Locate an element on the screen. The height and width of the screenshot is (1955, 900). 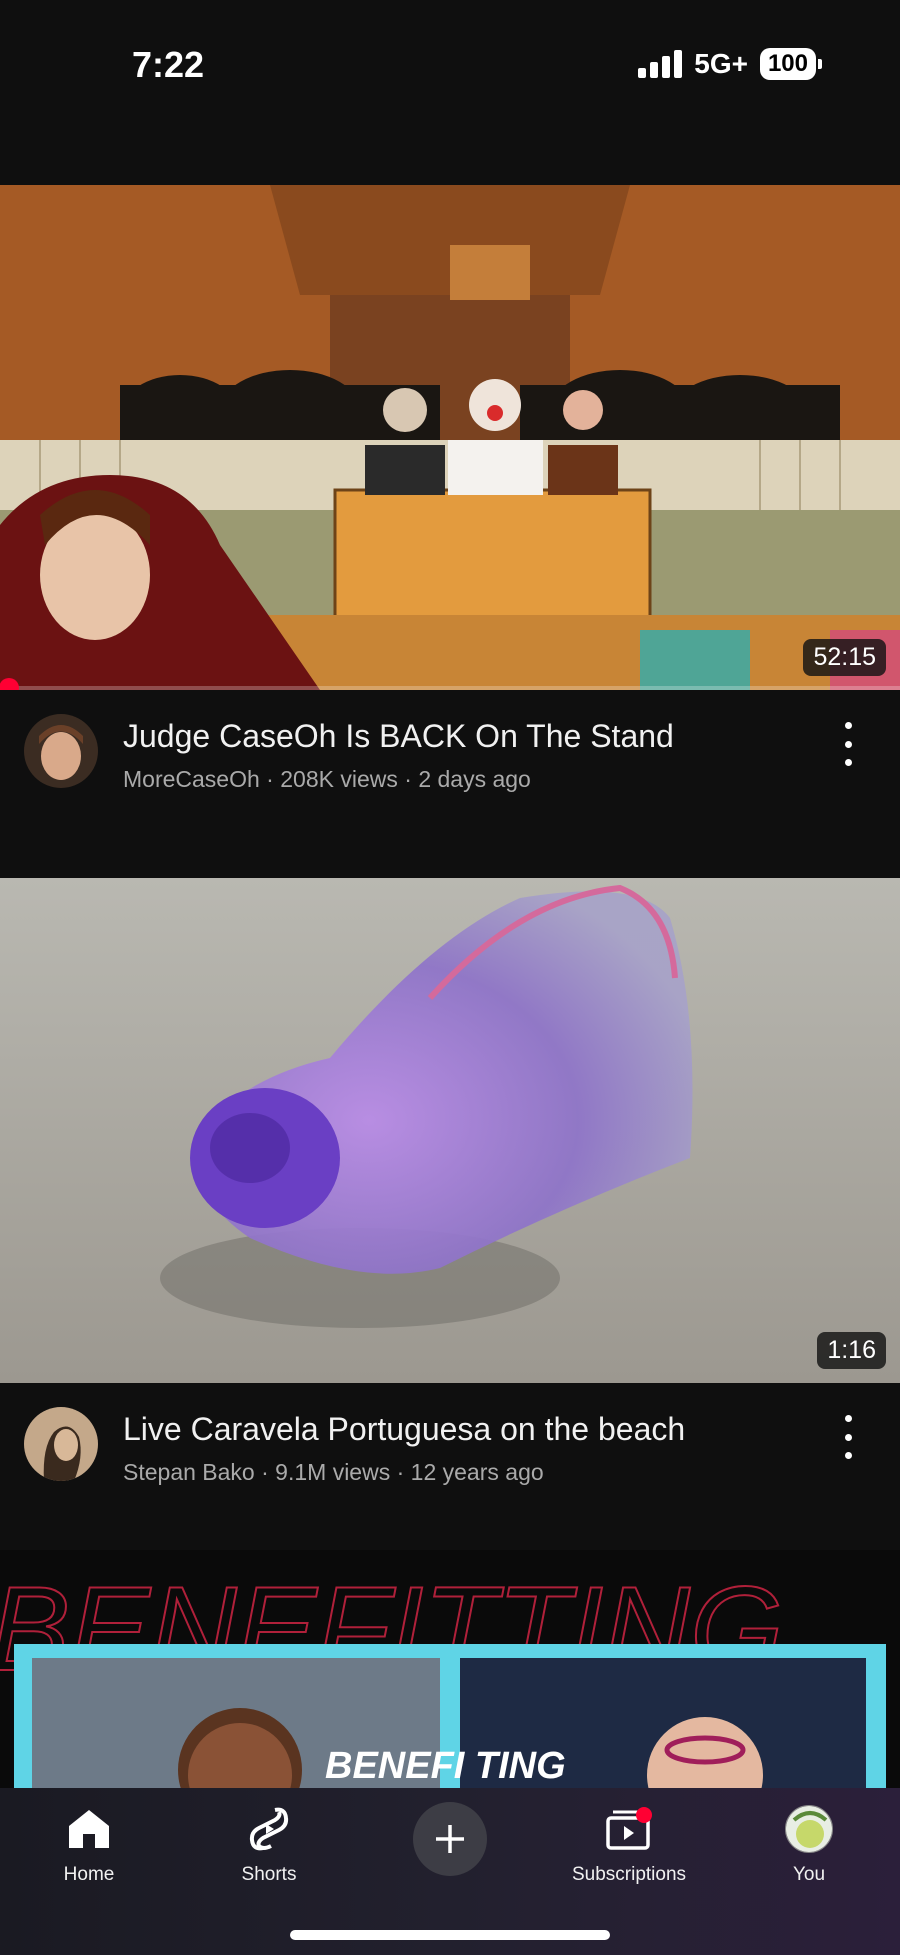
video-subtitle: Stepan Bako · 9.1M views · 12 years ago is located at coordinates (333, 1472).